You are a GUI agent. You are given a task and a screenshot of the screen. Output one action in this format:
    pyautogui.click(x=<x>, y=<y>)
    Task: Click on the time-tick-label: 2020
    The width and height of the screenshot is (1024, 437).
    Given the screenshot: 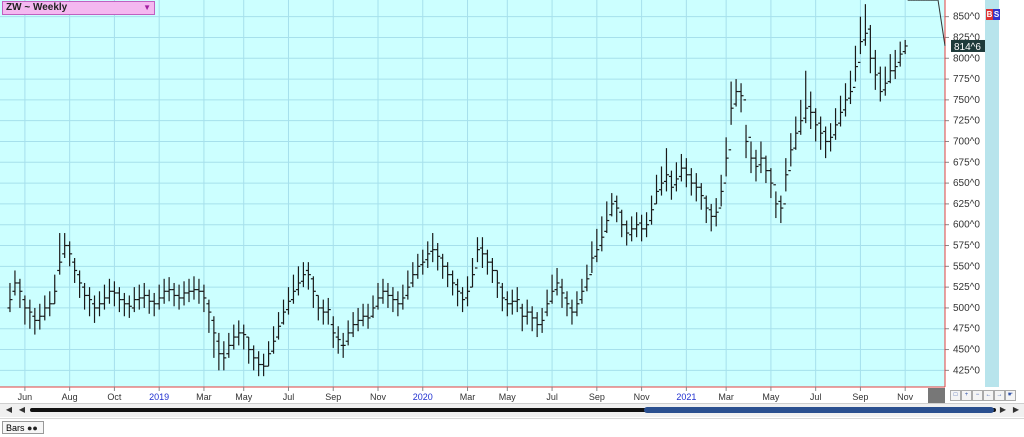 What is the action you would take?
    pyautogui.click(x=423, y=397)
    